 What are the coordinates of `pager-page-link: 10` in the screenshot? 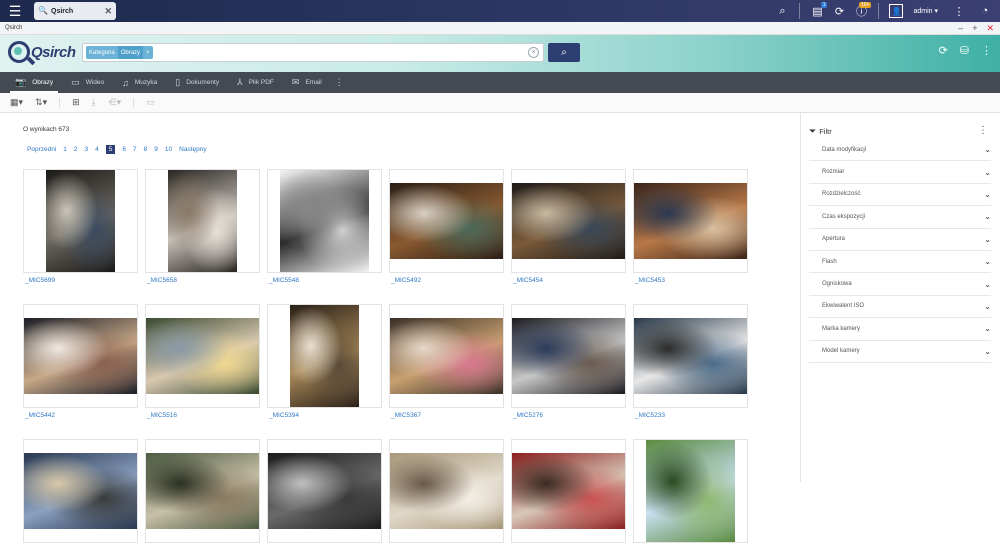 It's located at (168, 149).